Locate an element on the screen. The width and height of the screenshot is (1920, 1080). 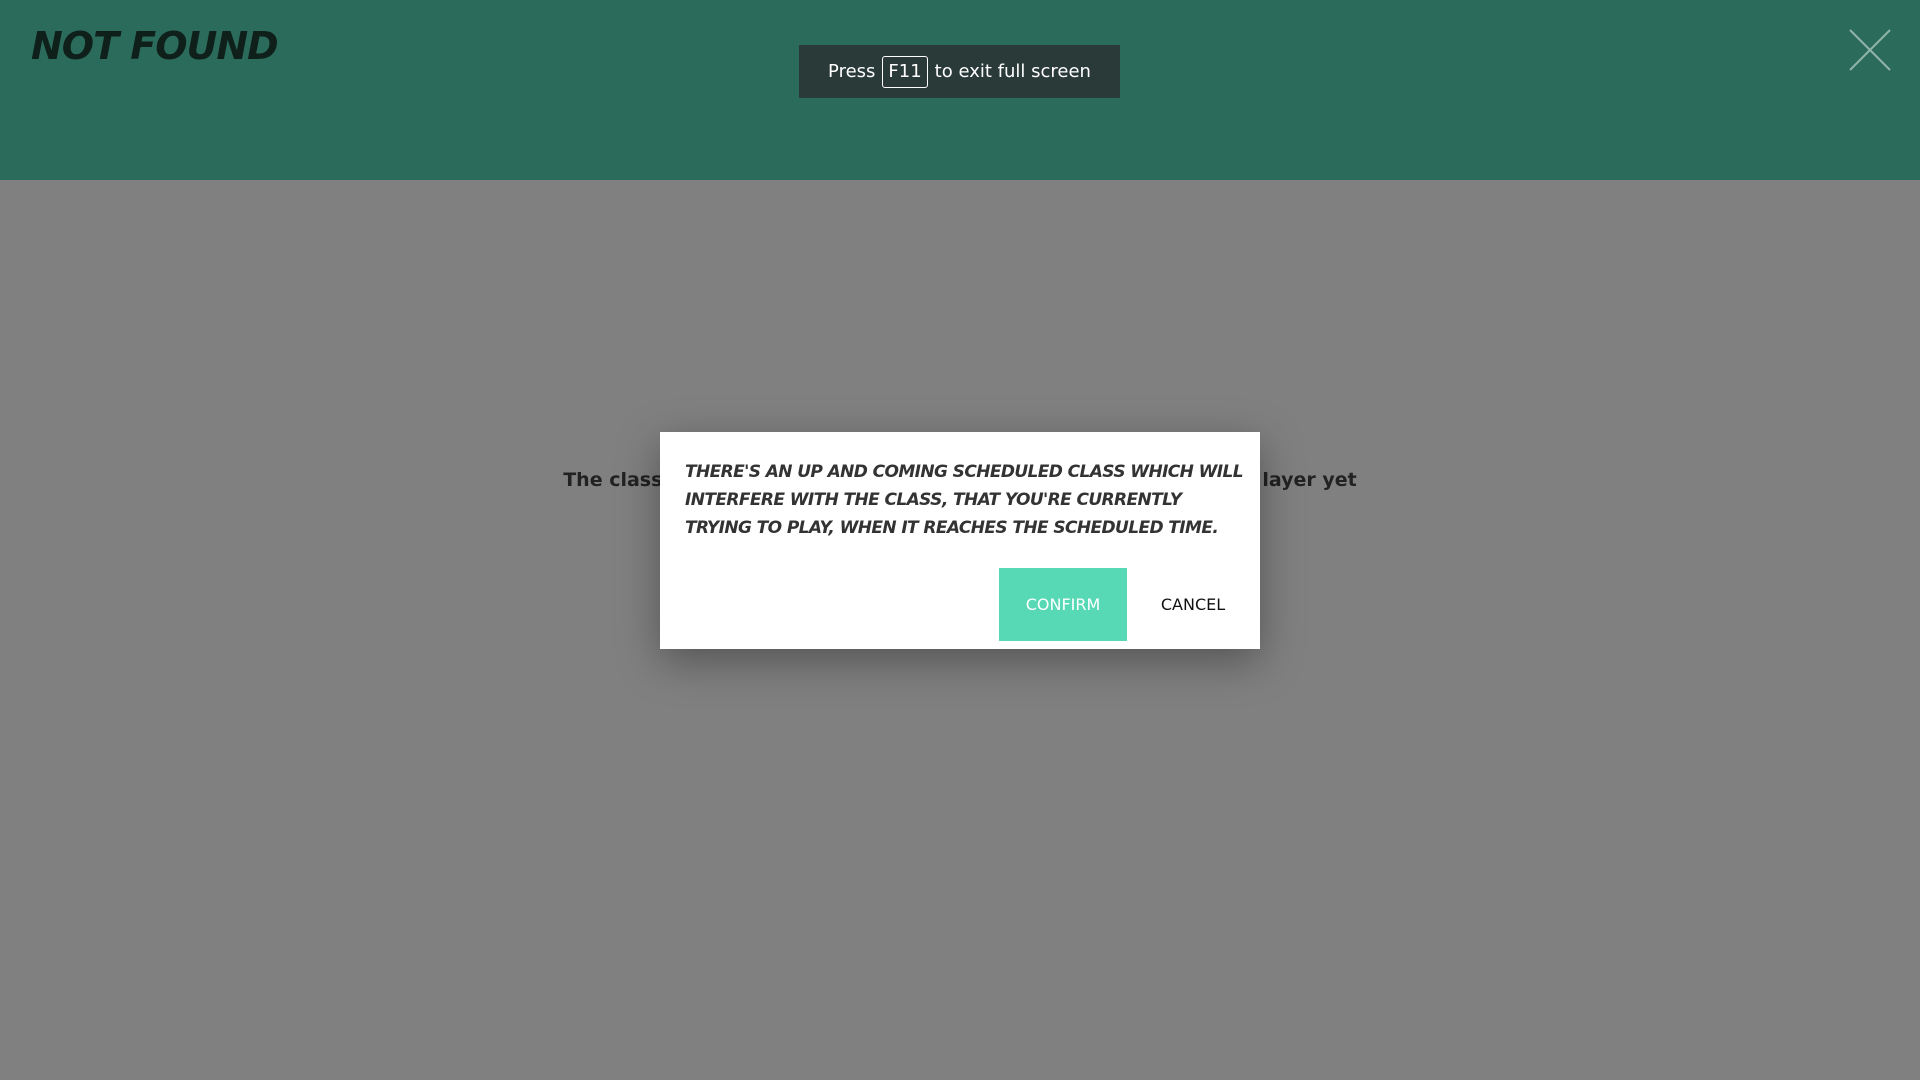
fullscreen-notice: Press F11 to exit full screen is located at coordinates (959, 71).